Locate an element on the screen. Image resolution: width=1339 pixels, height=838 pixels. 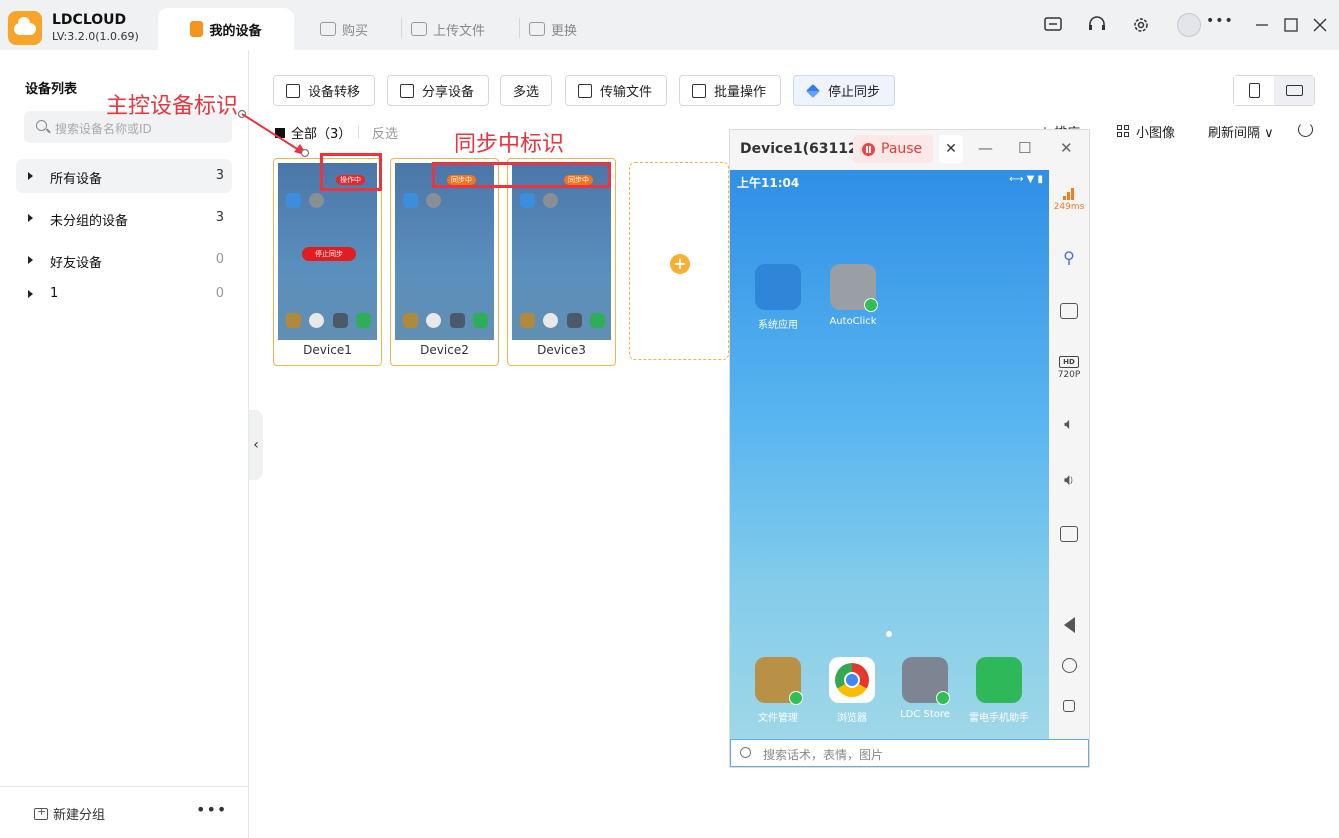
cart-icon is located at coordinates (328, 29).